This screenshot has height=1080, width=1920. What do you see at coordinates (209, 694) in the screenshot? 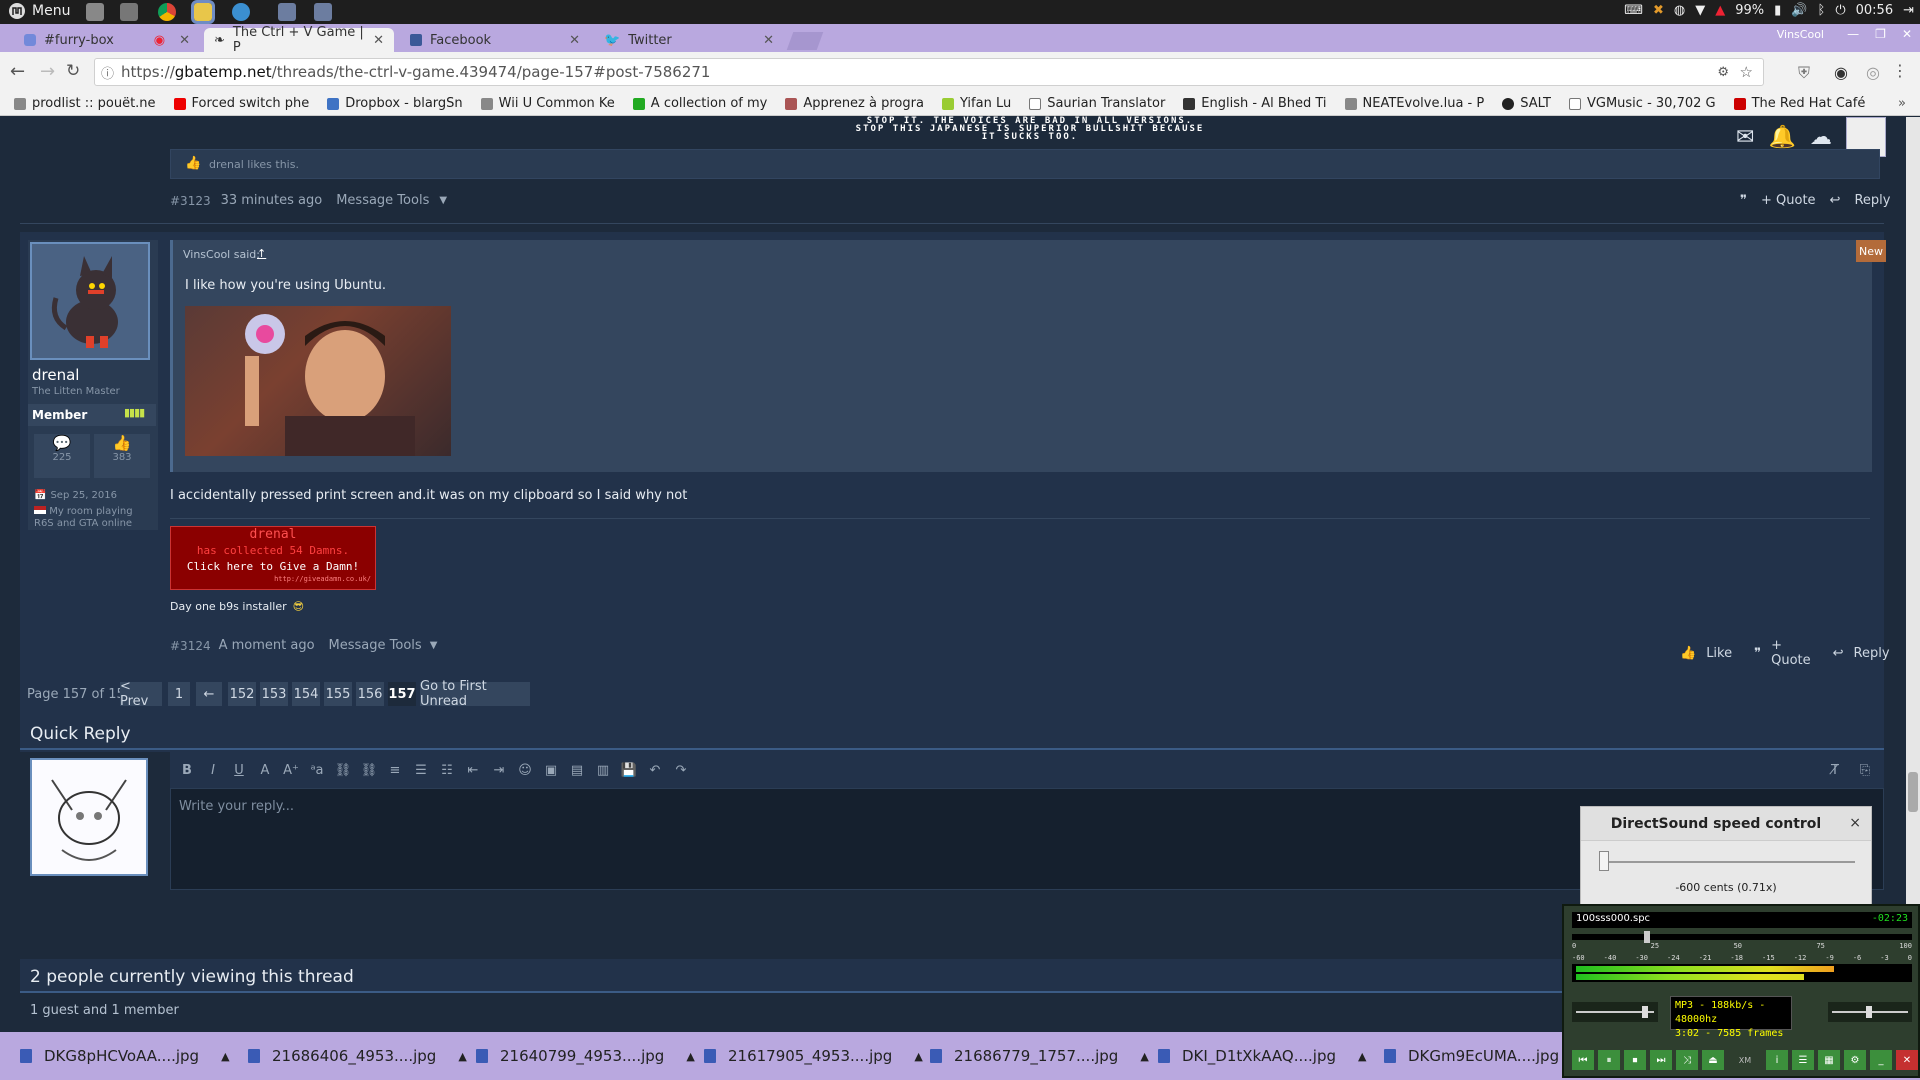
I see `page-jump-button: ←` at bounding box center [209, 694].